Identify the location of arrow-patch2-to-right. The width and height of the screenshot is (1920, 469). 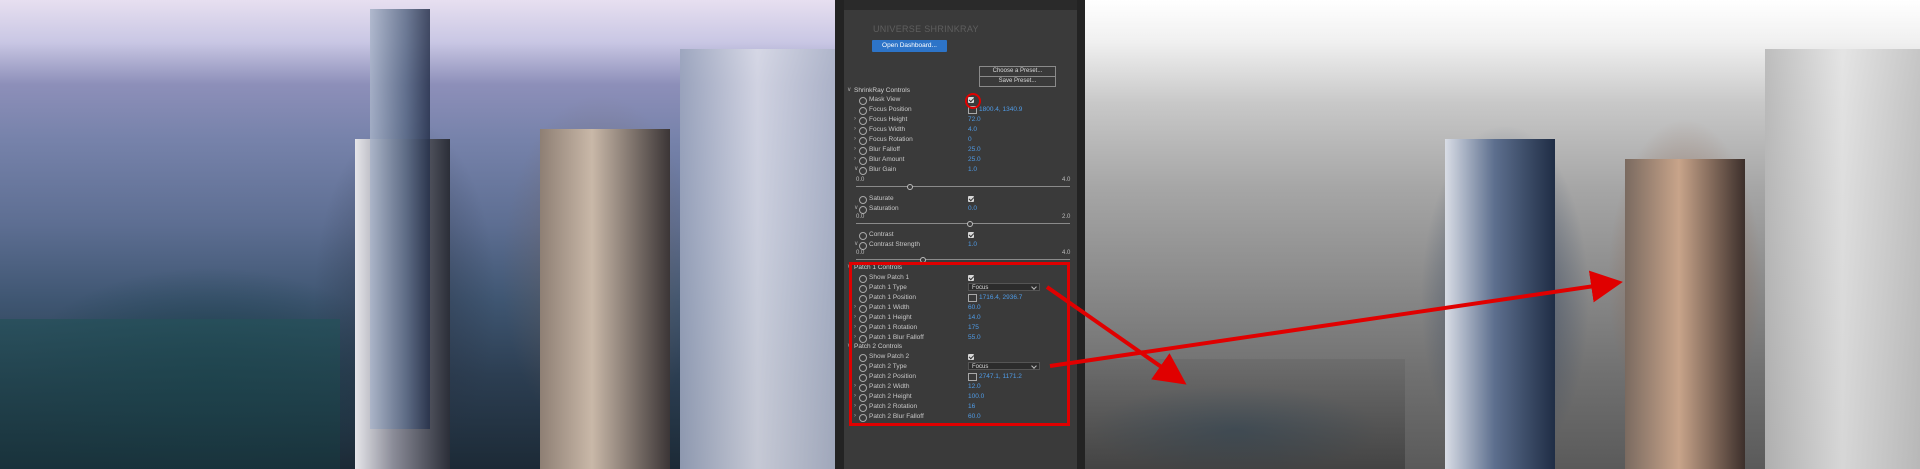
(1336, 319).